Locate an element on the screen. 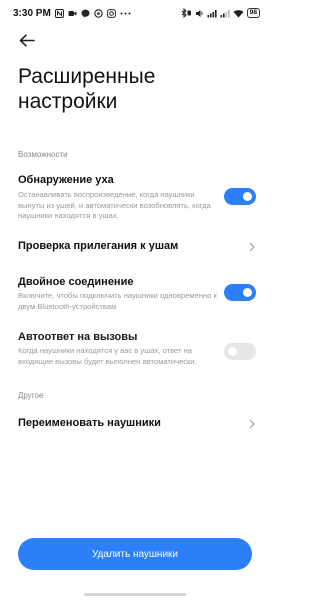 The width and height of the screenshot is (320, 600). delete-earbuds-button: Удалить наушники is located at coordinates (135, 554).